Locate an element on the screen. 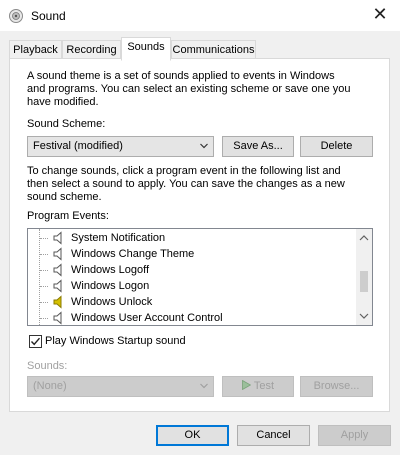 The width and height of the screenshot is (400, 455). list-item: Windows Unlock is located at coordinates (193, 302).